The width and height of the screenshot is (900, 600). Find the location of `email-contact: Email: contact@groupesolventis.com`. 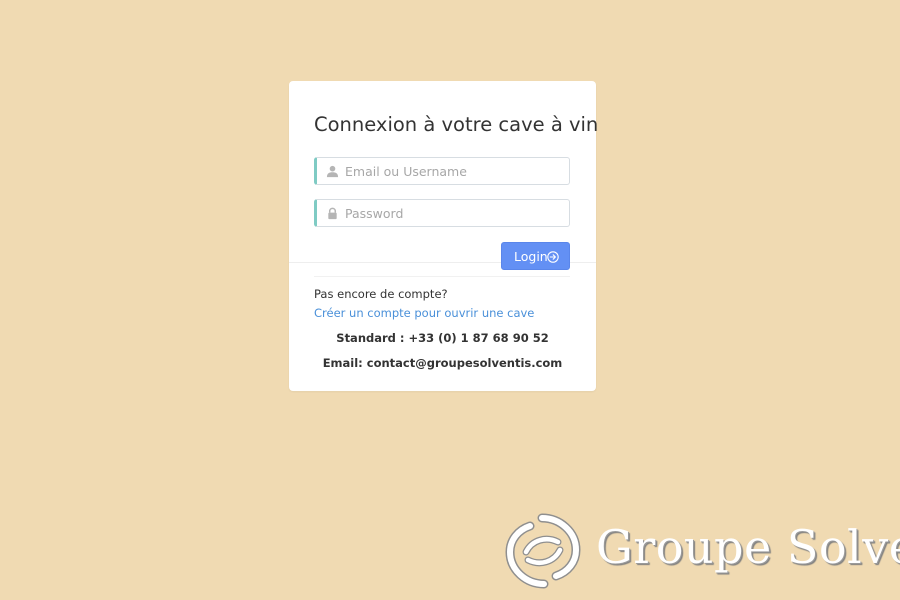

email-contact: Email: contact@groupesolventis.com is located at coordinates (442, 363).